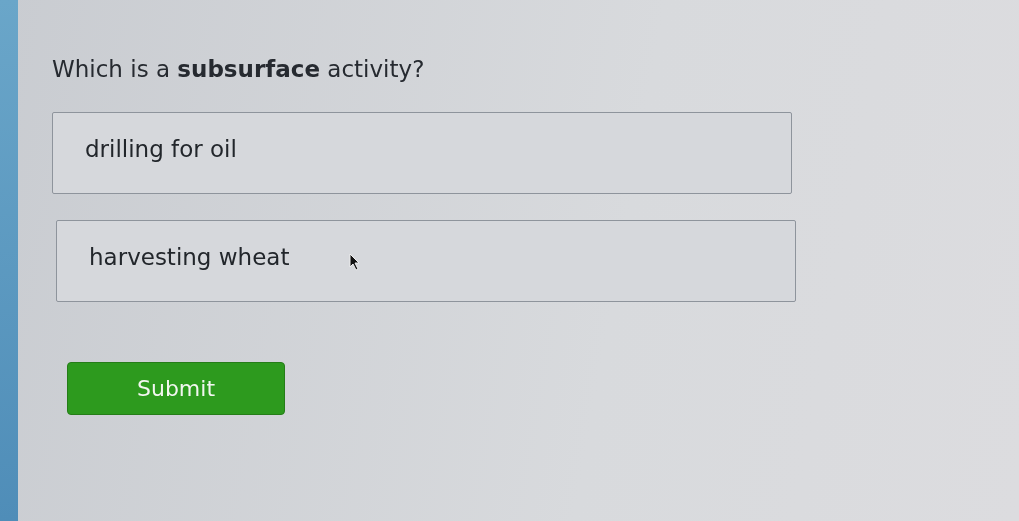 This screenshot has height=521, width=1019. I want to click on mouse-cursor-icon, so click(355, 262).